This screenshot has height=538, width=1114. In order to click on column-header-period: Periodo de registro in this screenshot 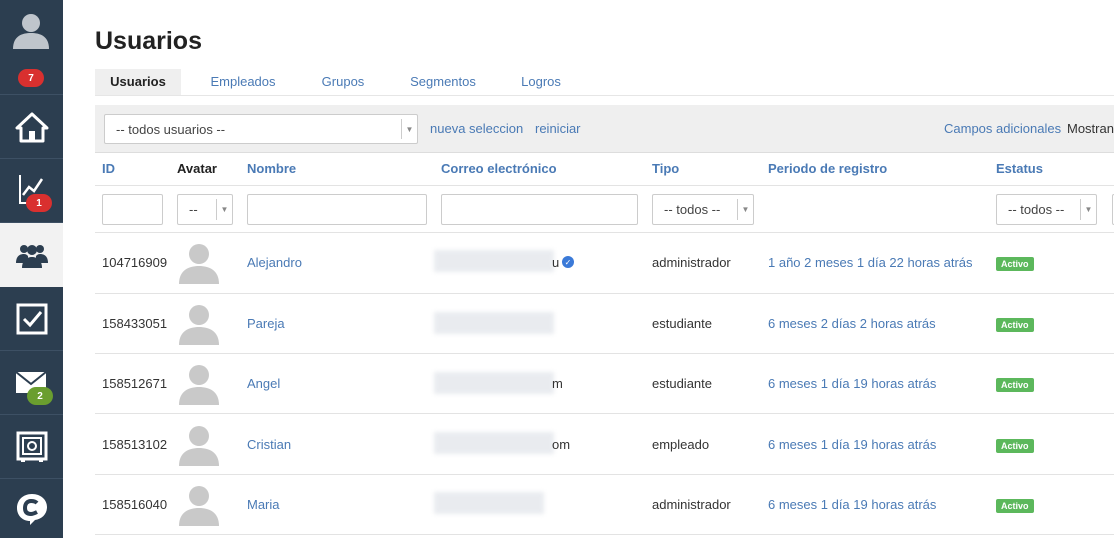, I will do `click(827, 168)`.